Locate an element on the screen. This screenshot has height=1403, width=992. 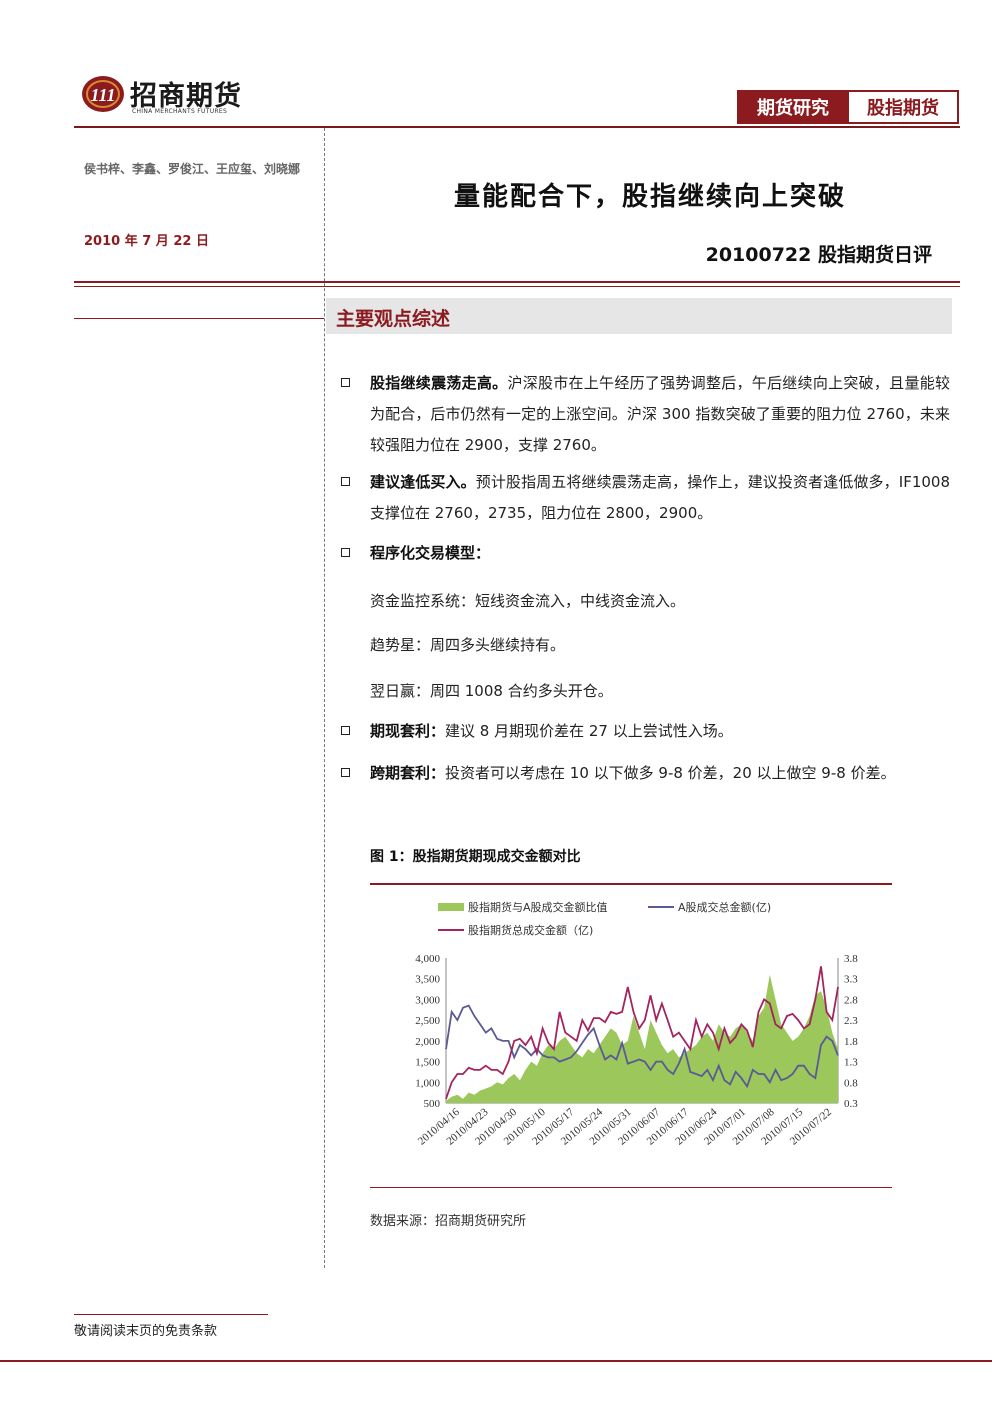
legend-label-1: A股成交总金额(亿) is located at coordinates (724, 907).